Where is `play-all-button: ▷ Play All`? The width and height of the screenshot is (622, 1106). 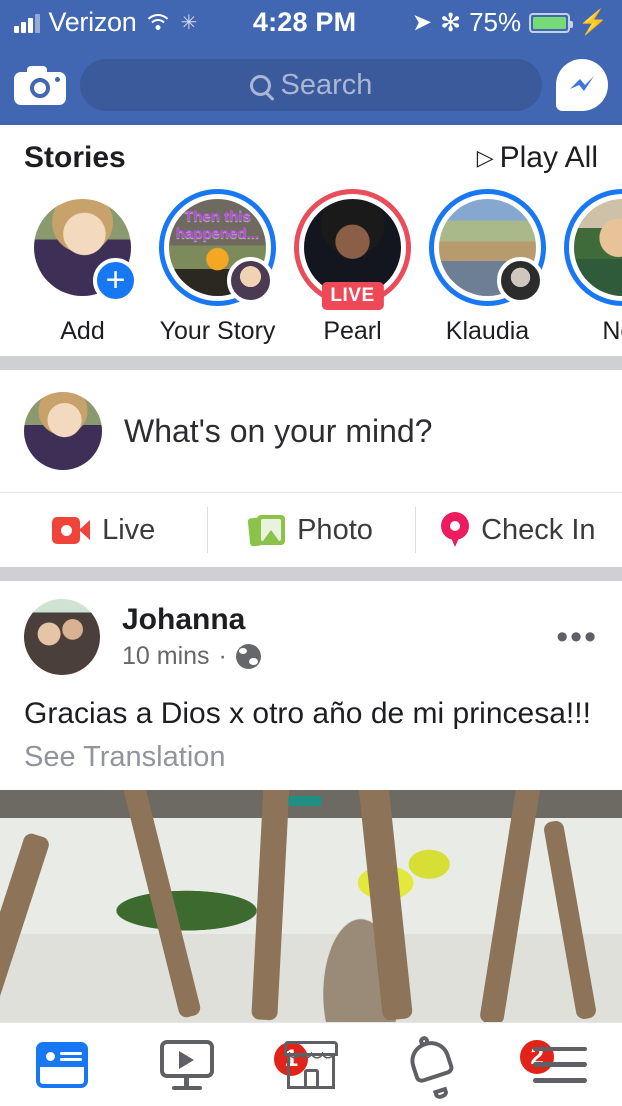
play-all-button: ▷ Play All is located at coordinates (537, 158).